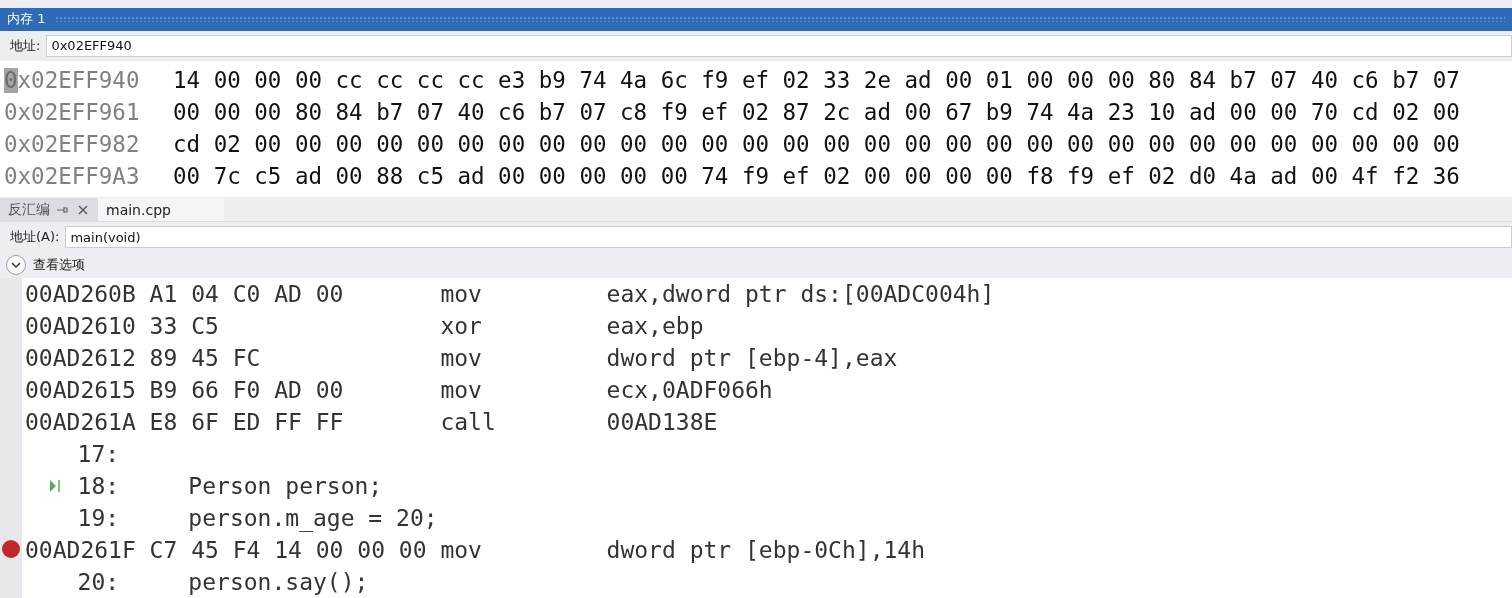  What do you see at coordinates (184, 326) in the screenshot?
I see `instruction-bytes: 33 C5` at bounding box center [184, 326].